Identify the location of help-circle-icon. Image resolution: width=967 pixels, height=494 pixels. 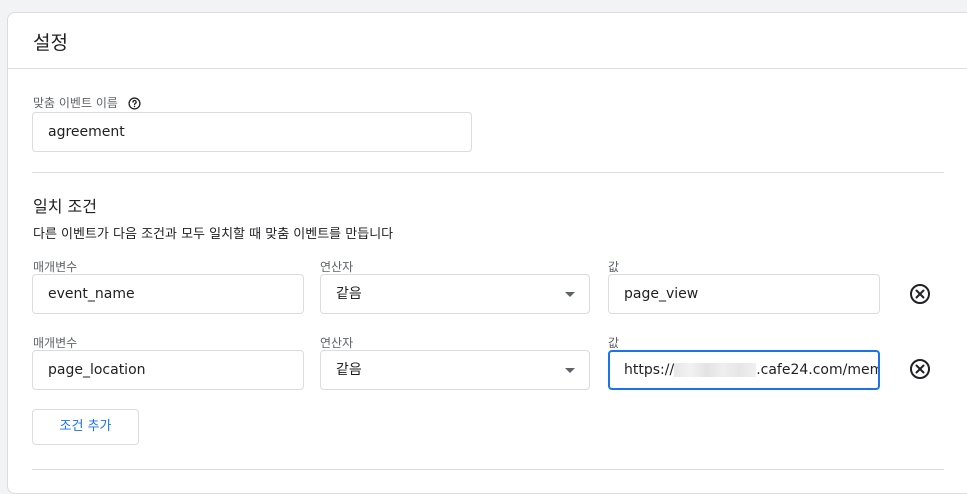
(134, 103).